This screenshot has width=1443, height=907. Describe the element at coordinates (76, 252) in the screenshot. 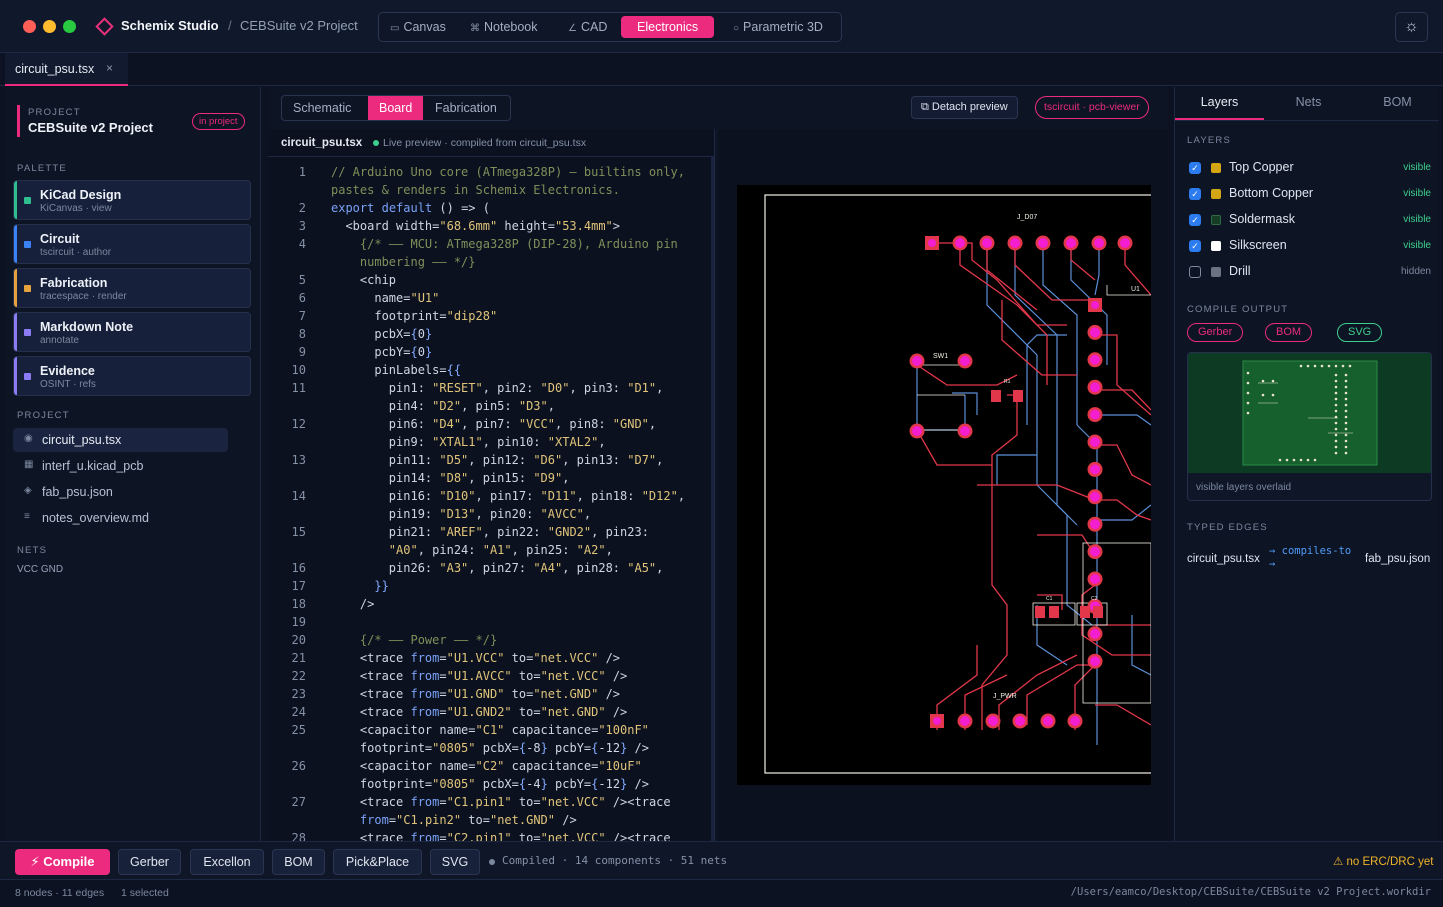

I see `palette-subtitle: tscircuit · author` at that location.